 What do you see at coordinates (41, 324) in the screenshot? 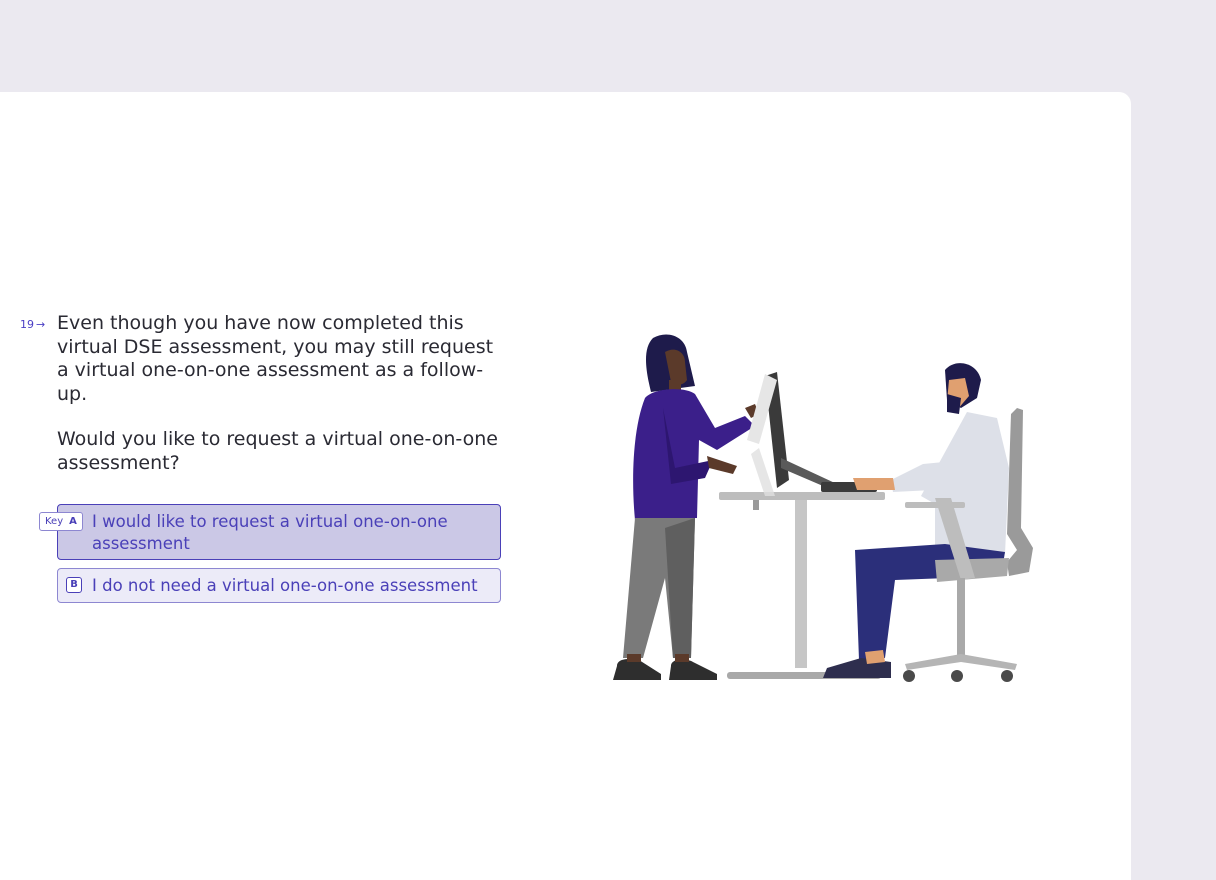
I see `arrow-right-icon: →` at bounding box center [41, 324].